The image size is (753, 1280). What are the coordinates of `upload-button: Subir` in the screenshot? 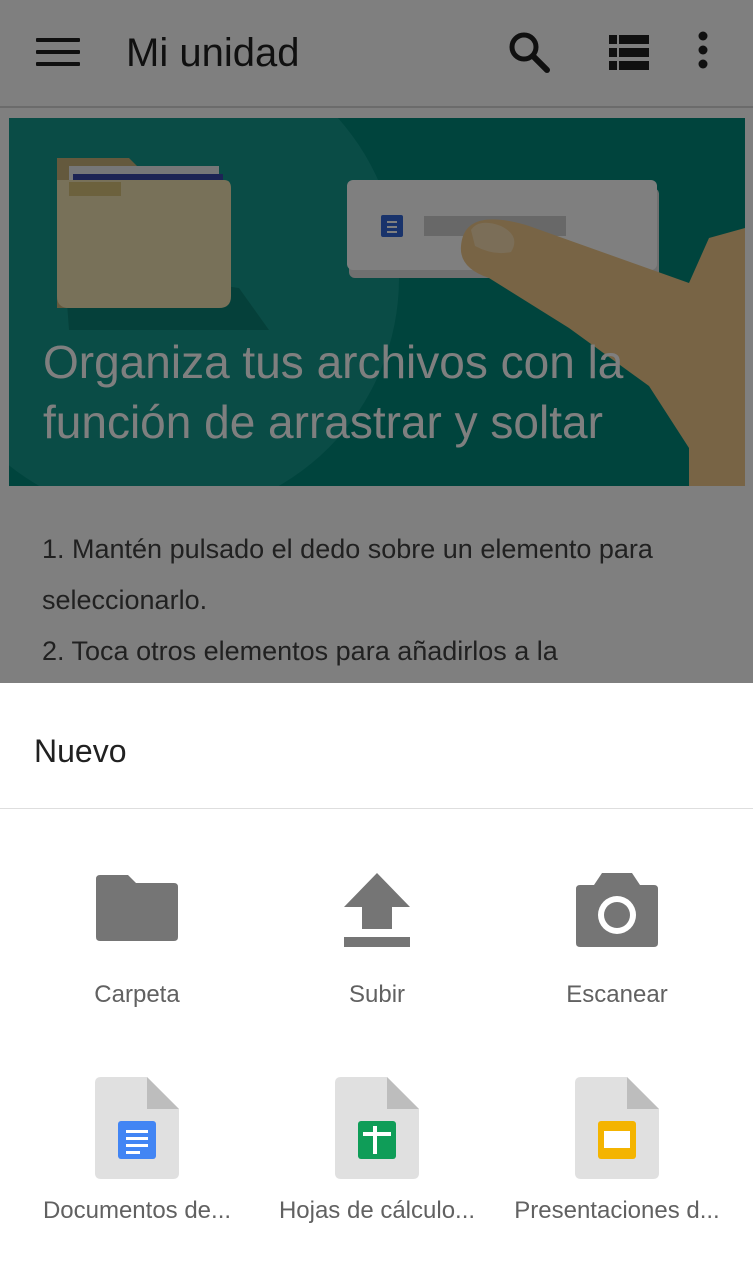 It's located at (377, 943).